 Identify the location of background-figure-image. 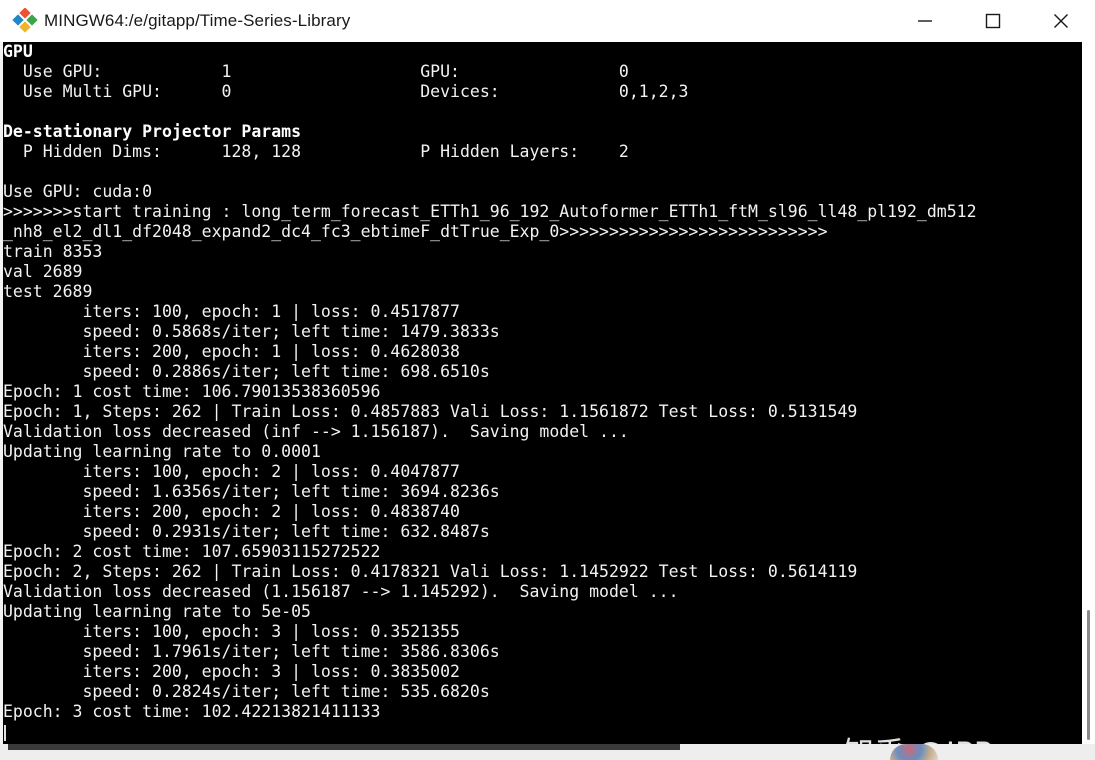
(914, 752).